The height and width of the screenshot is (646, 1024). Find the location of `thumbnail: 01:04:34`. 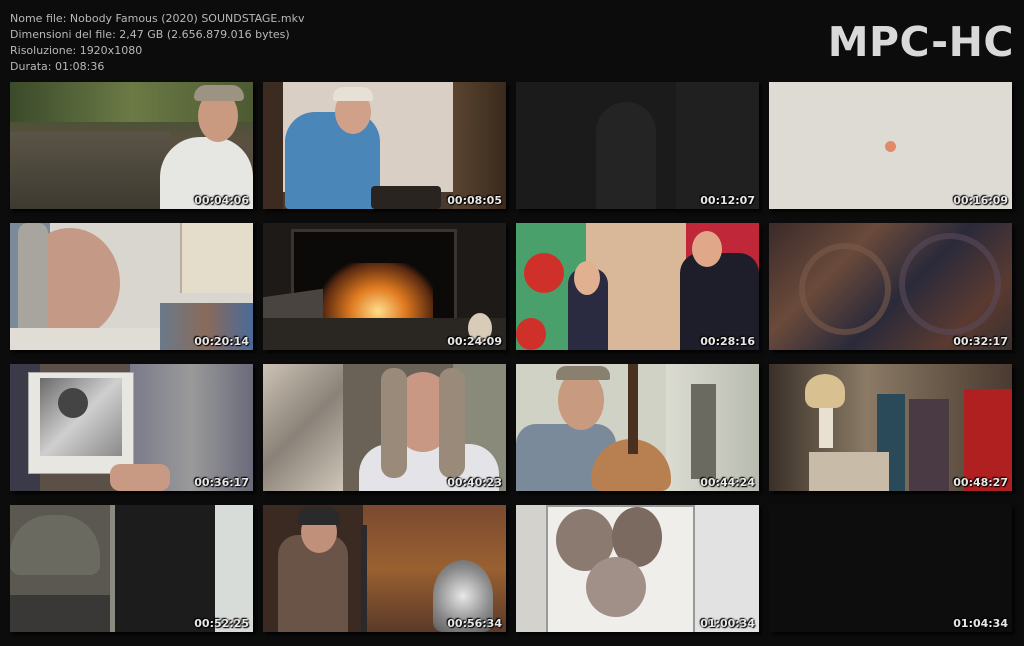

thumbnail: 01:04:34 is located at coordinates (890, 568).